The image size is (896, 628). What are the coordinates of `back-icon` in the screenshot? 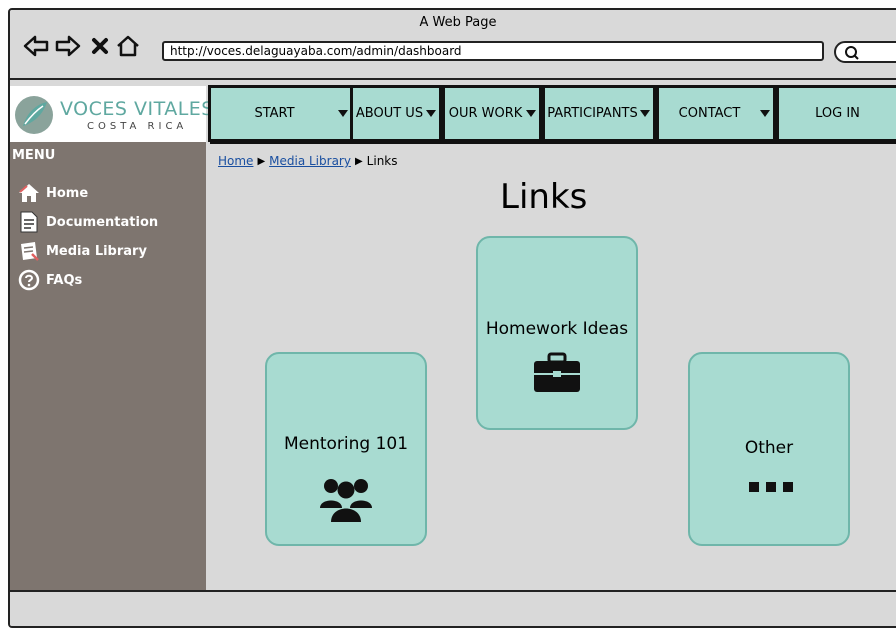 It's located at (36, 46).